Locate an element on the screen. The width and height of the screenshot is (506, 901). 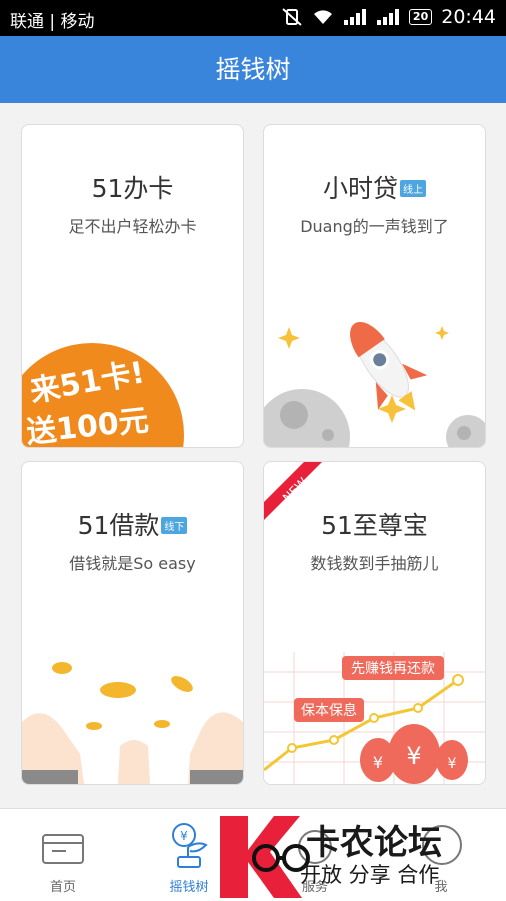
signal-1-icon is located at coordinates (354, 17).